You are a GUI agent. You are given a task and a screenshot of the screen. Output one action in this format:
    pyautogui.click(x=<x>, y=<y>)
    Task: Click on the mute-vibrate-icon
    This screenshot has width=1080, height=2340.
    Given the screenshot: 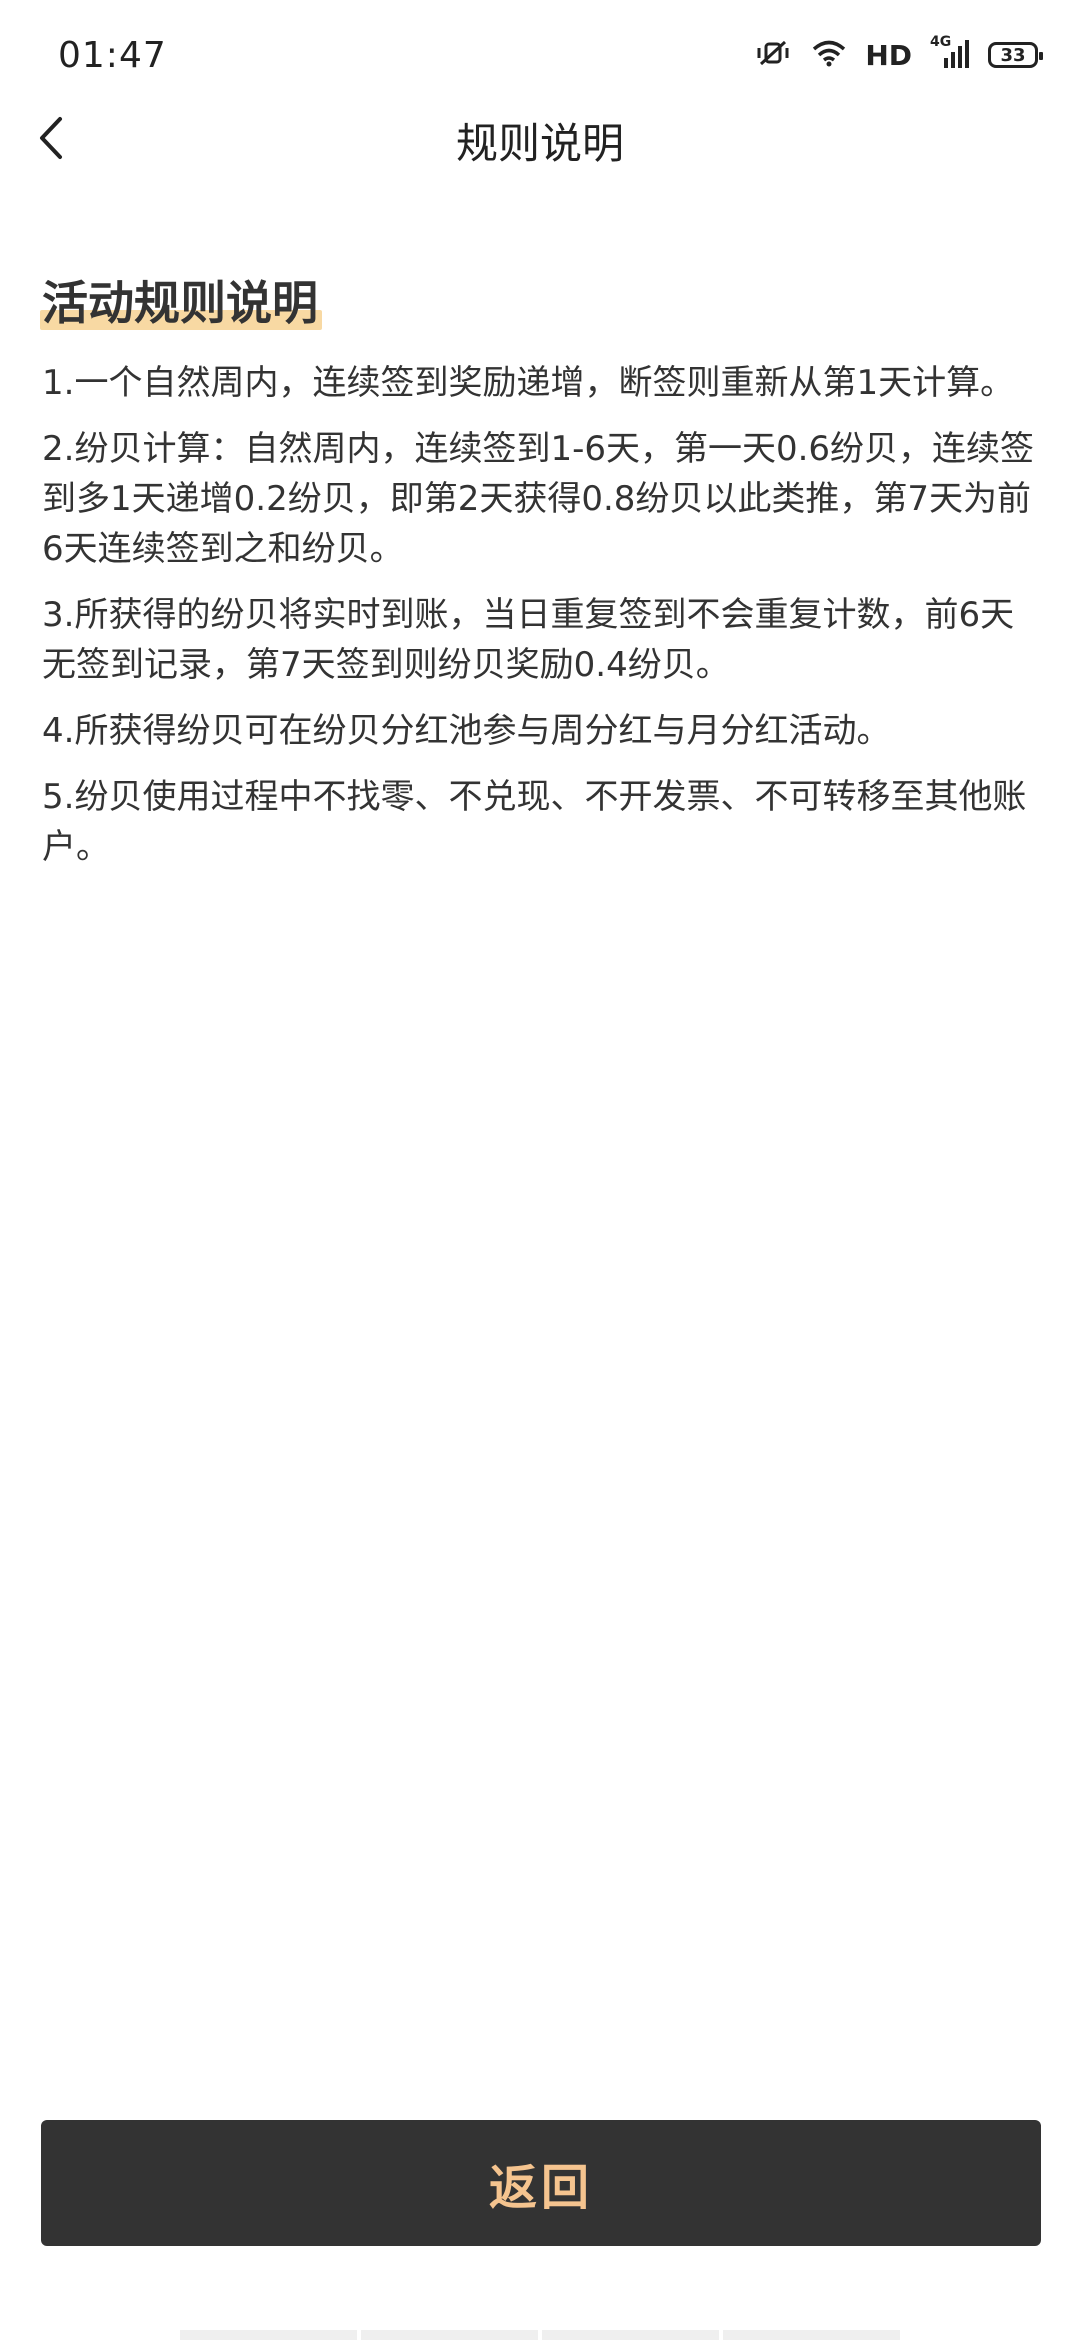 What is the action you would take?
    pyautogui.click(x=773, y=55)
    